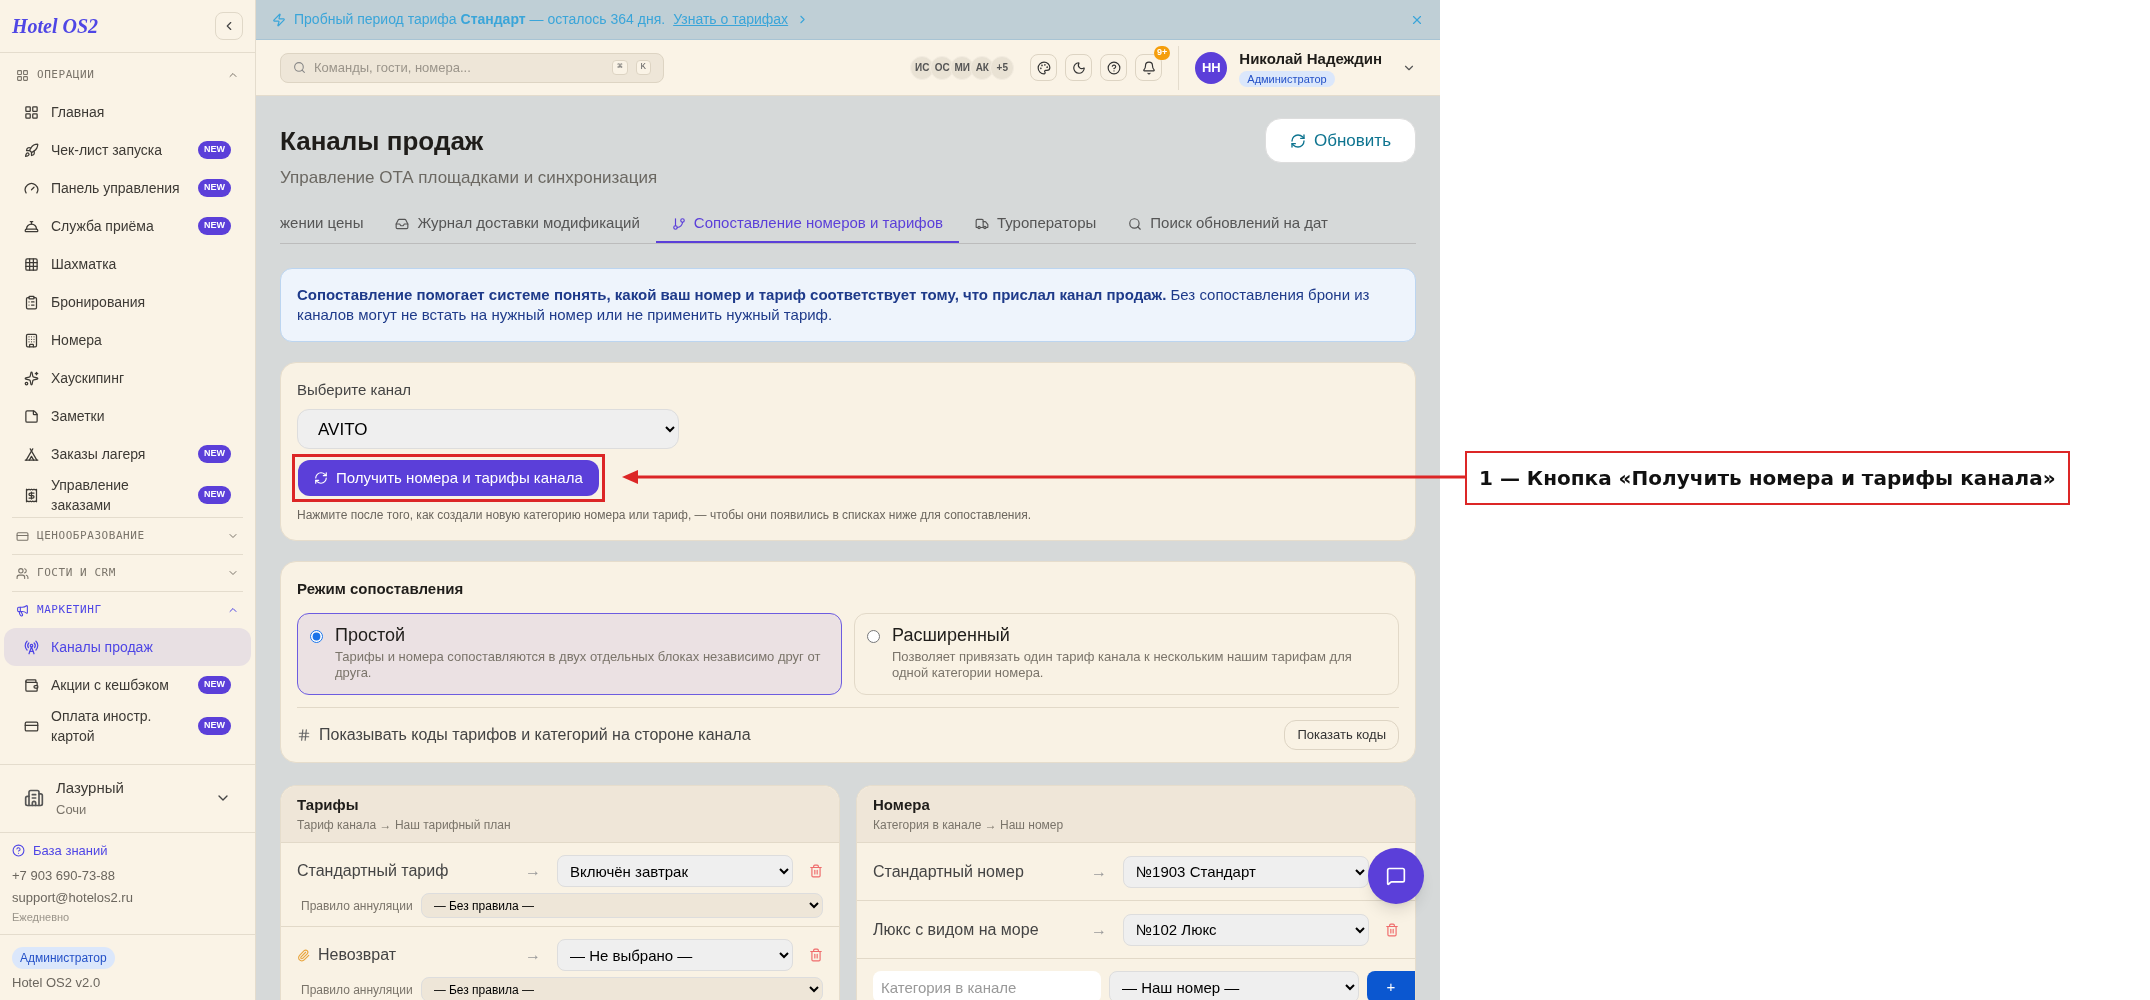  Describe the element at coordinates (127, 340) in the screenshot. I see `nav-item: Номера` at that location.